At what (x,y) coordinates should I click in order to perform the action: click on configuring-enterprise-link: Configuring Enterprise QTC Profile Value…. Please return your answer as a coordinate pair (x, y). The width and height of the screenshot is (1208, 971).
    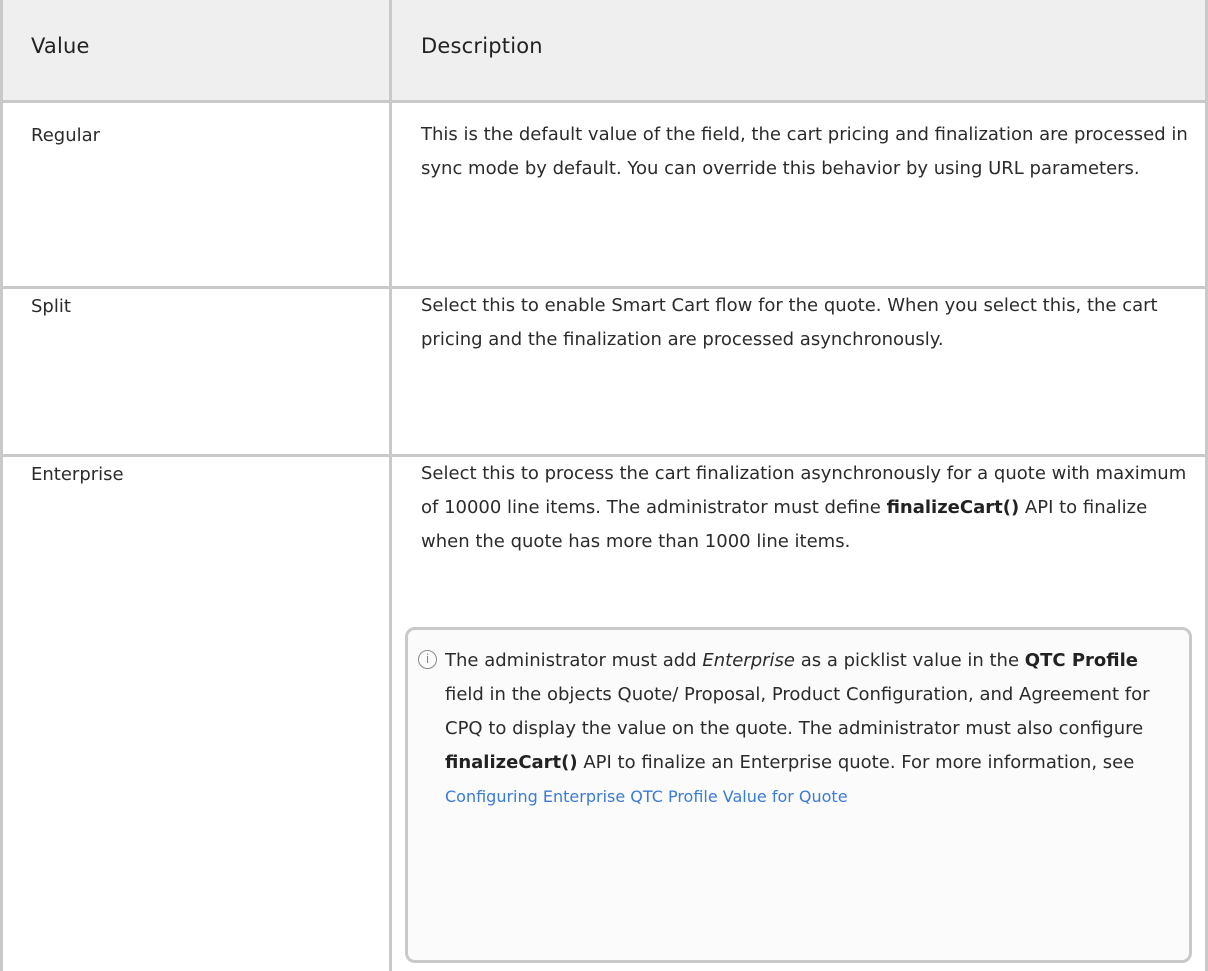
    Looking at the image, I should click on (646, 796).